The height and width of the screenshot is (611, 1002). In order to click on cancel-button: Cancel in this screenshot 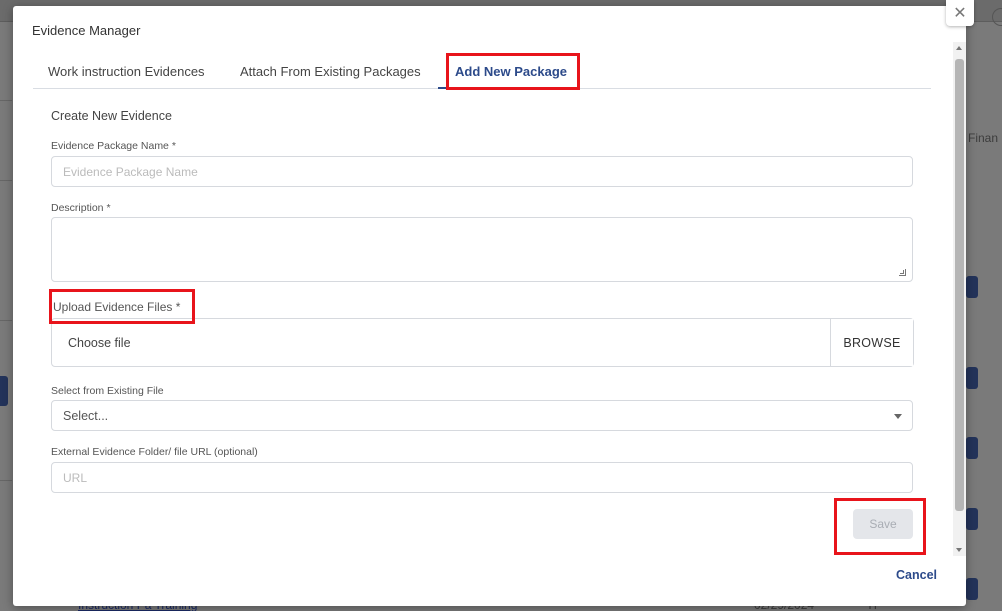, I will do `click(916, 575)`.